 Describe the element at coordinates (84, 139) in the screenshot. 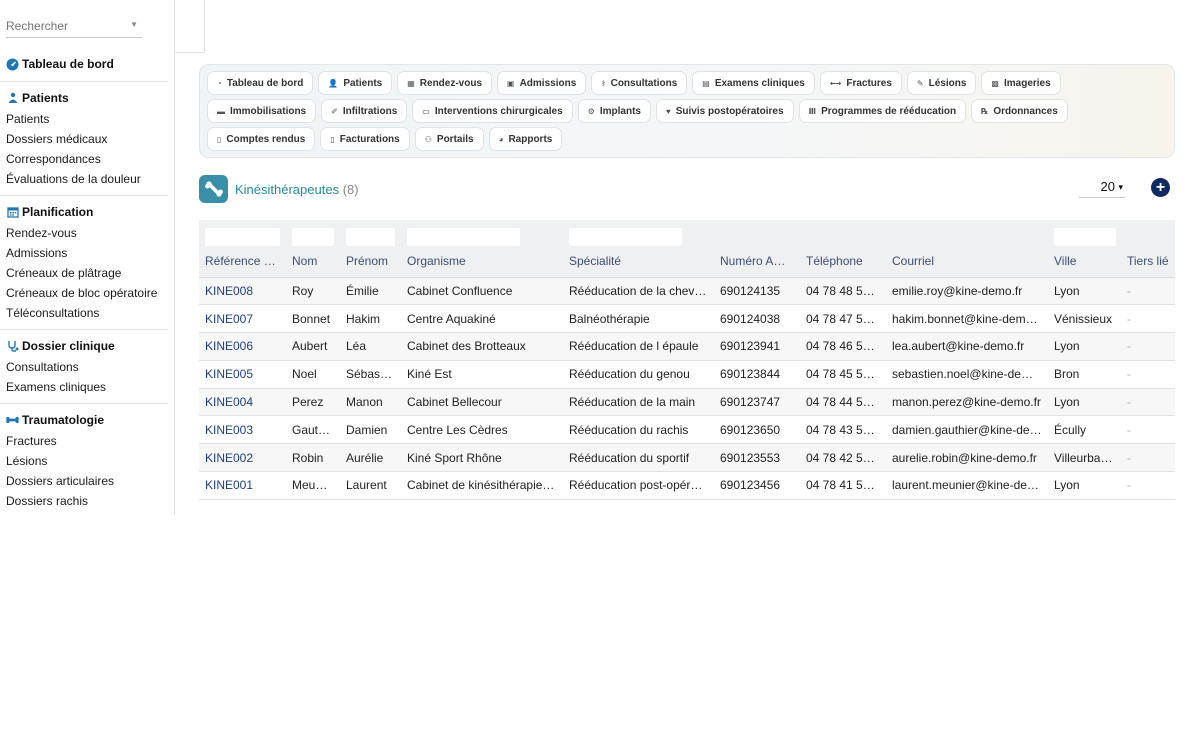

I see `sidebar-item: Dossiers médicaux` at that location.